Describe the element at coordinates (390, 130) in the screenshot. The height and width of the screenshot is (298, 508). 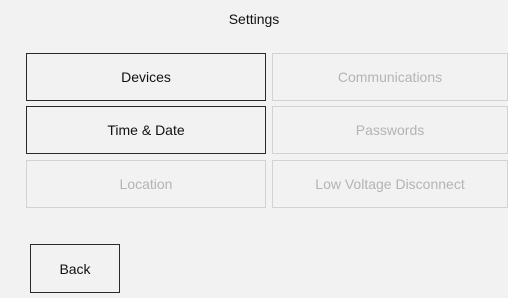
I see `passwords-button: Passwords` at that location.